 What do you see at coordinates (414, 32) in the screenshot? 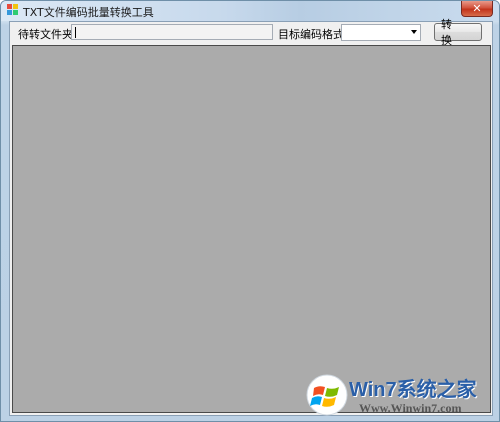
I see `dropdown-arrow-icon` at bounding box center [414, 32].